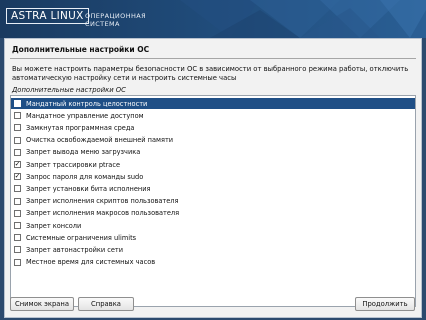  What do you see at coordinates (102, 201) in the screenshot?
I see `option-label: Запрет исполнения скриптов пользователя` at bounding box center [102, 201].